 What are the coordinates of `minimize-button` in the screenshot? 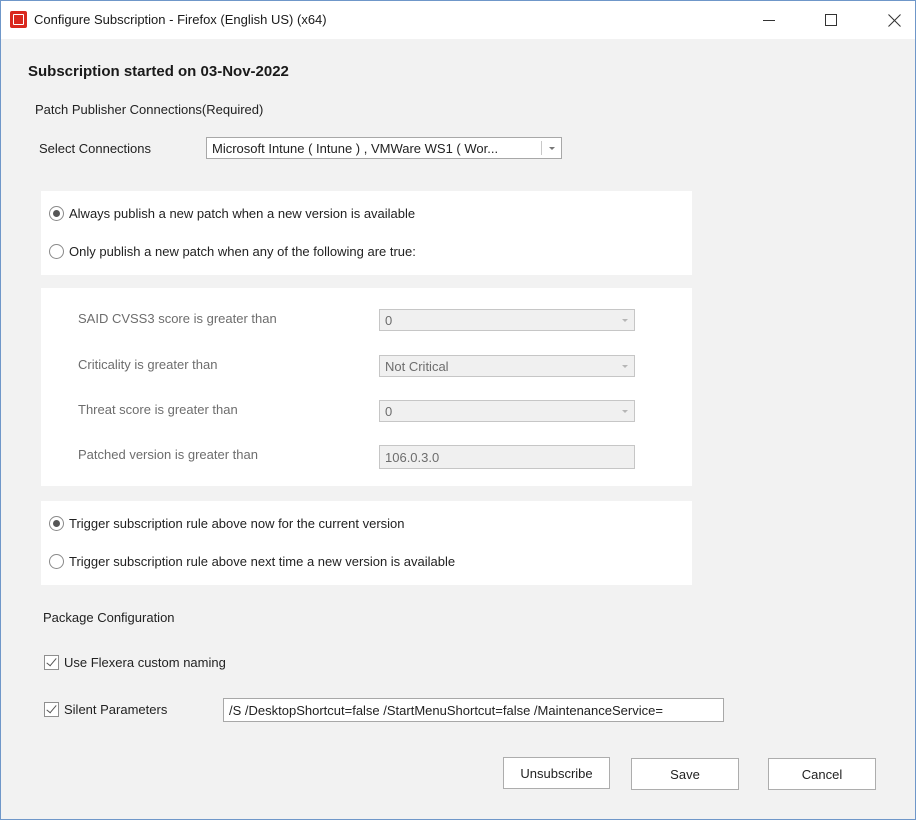 It's located at (769, 20).